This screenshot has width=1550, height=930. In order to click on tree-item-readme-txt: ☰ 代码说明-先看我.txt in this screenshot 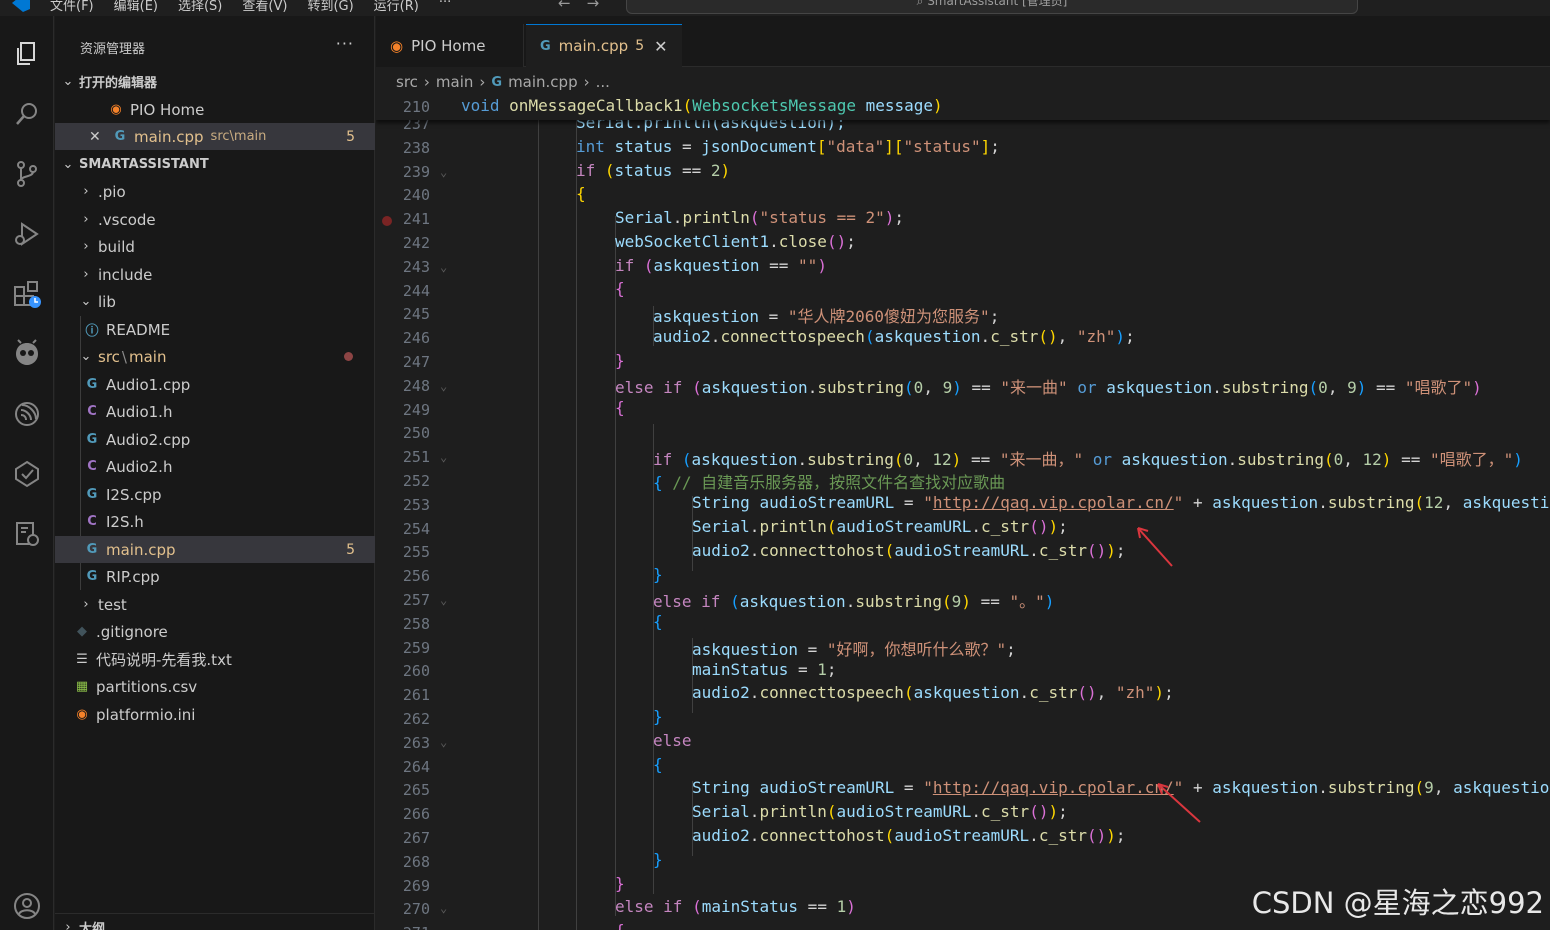, I will do `click(215, 659)`.